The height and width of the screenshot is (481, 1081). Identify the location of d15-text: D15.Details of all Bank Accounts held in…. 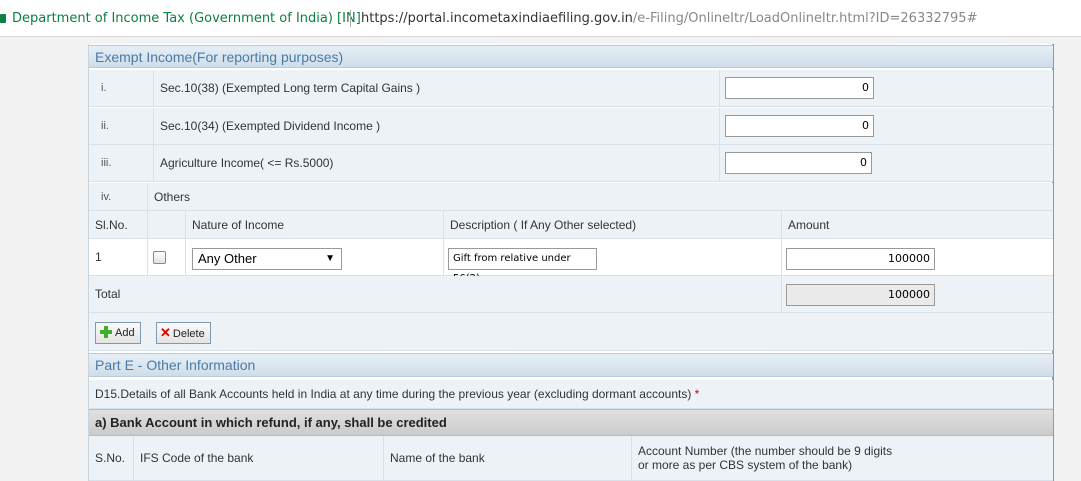
(394, 394).